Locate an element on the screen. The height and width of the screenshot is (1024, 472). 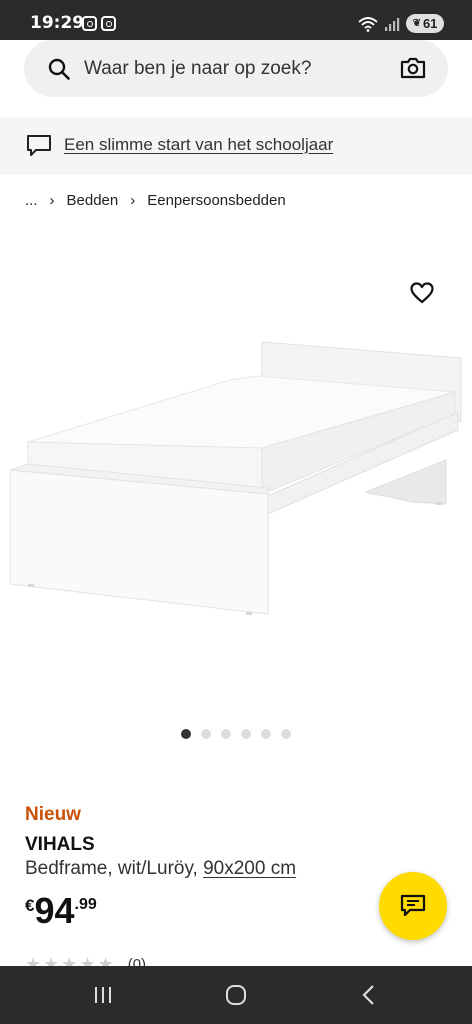
promo-banner: Een slimme start van het schooljaar is located at coordinates (236, 146).